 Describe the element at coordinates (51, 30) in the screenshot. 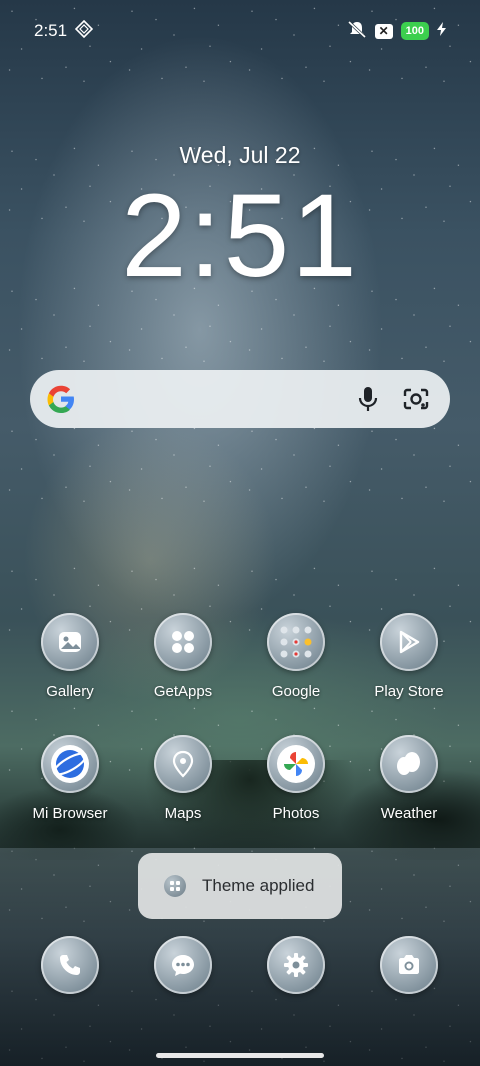

I see `status-time: 2:51` at that location.